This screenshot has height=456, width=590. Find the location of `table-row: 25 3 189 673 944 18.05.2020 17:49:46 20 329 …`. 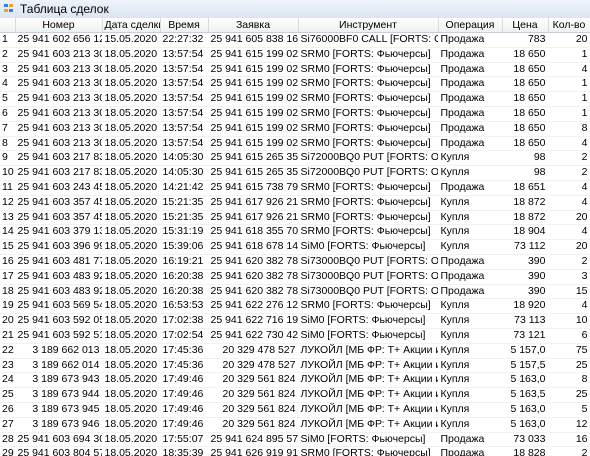

table-row: 25 3 189 673 944 18.05.2020 17:49:46 20 329 … is located at coordinates (295, 395).